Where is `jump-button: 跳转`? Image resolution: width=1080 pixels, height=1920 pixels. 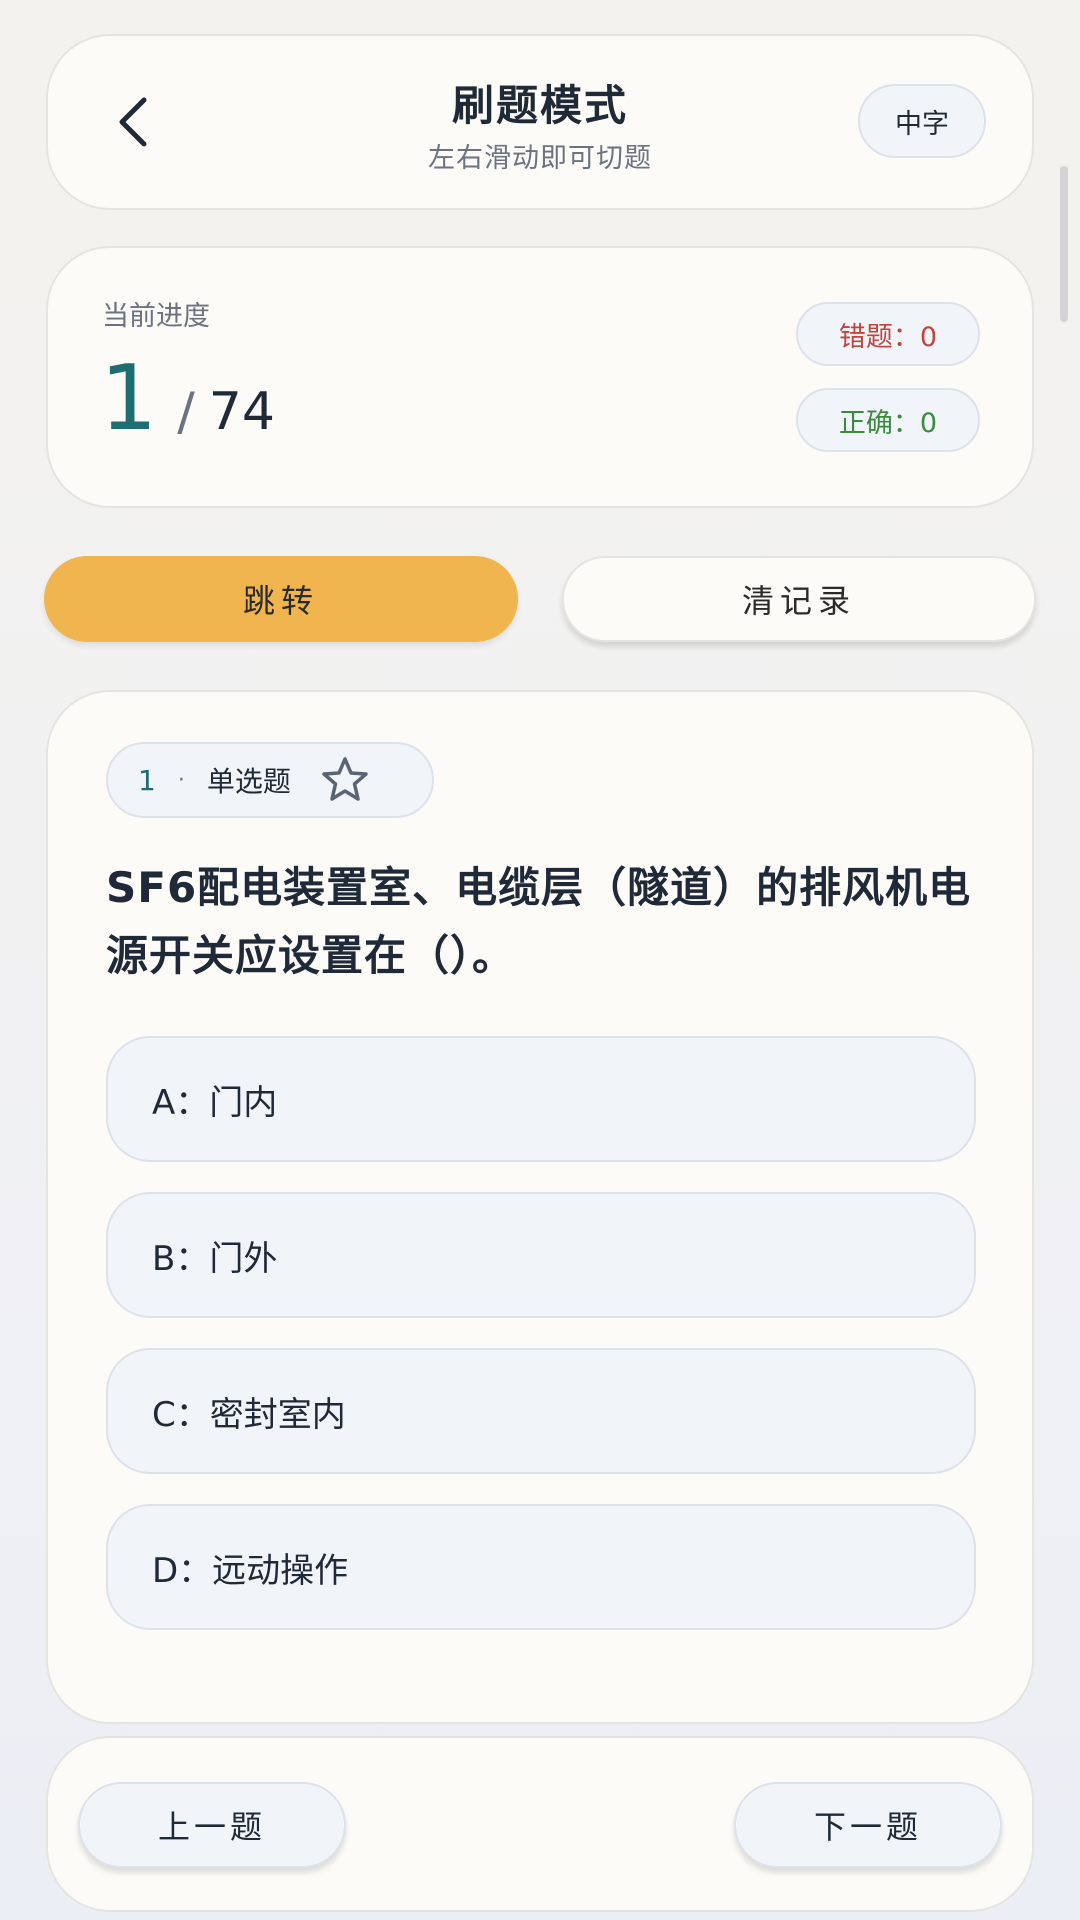 jump-button: 跳转 is located at coordinates (281, 599).